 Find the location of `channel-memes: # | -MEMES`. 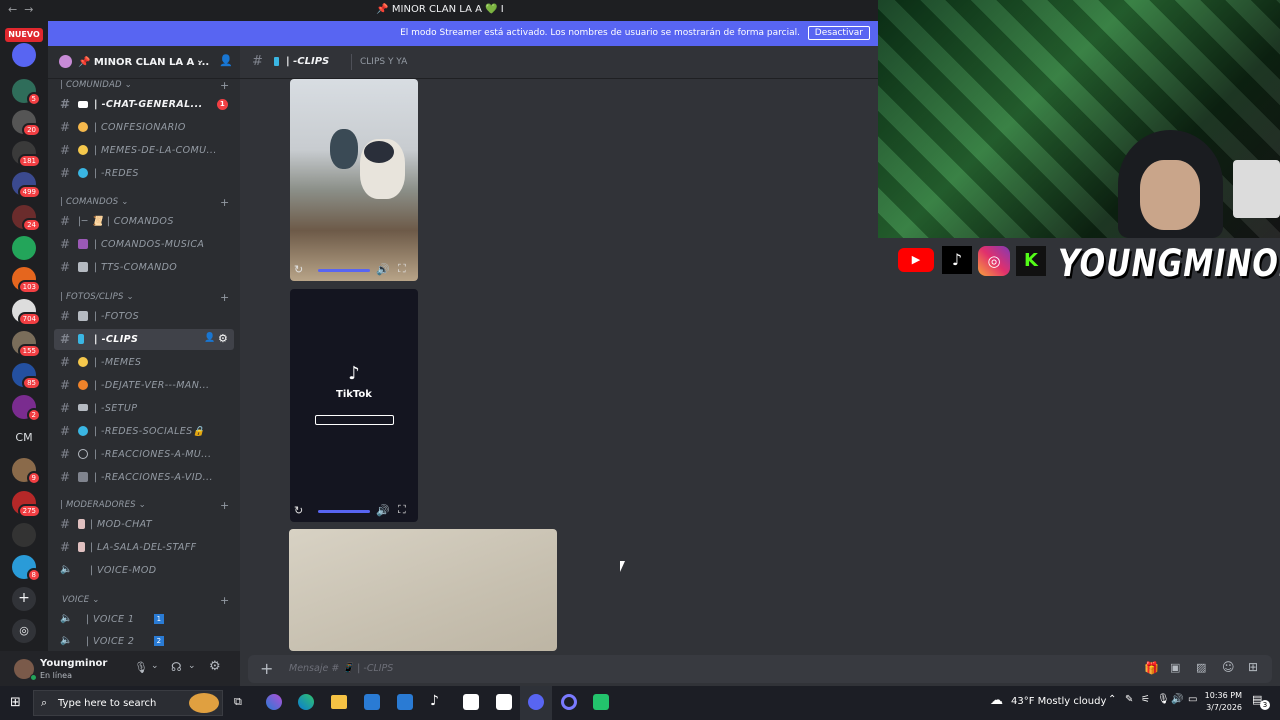

channel-memes: # | -MEMES is located at coordinates (144, 362).